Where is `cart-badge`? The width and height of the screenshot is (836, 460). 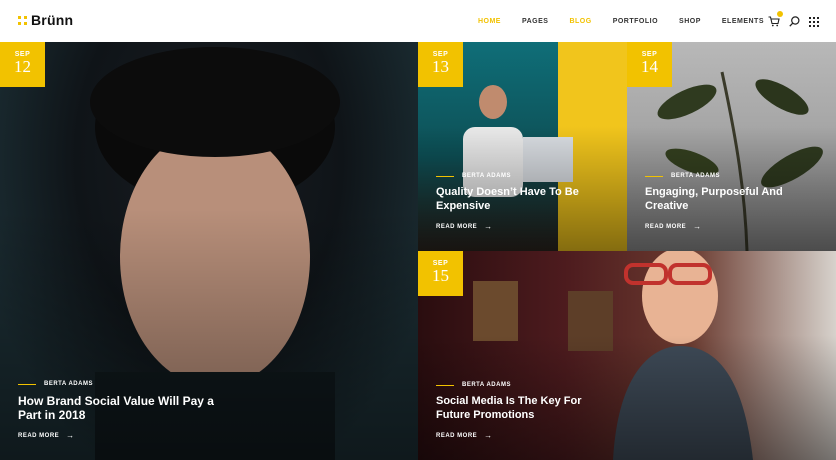
cart-badge is located at coordinates (780, 14).